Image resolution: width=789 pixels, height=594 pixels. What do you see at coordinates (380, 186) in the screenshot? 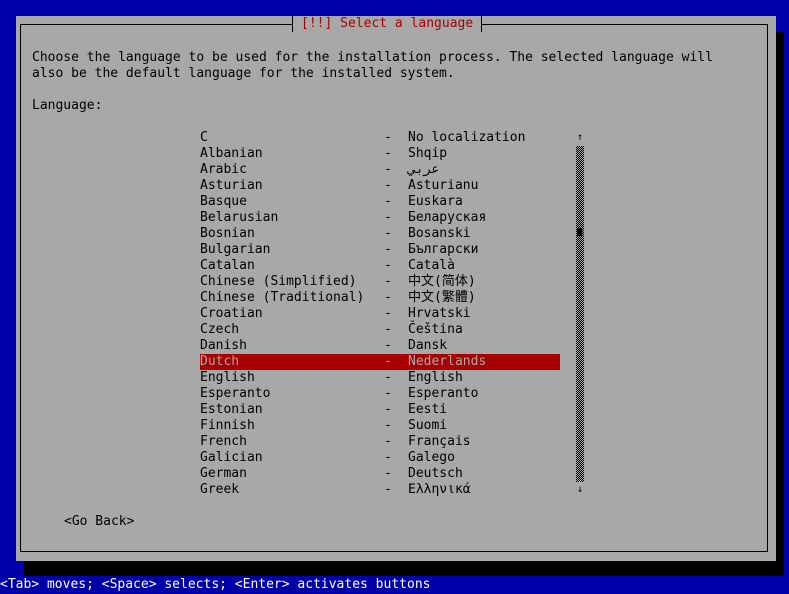
I see `language-option: Asturian - Asturianu` at bounding box center [380, 186].